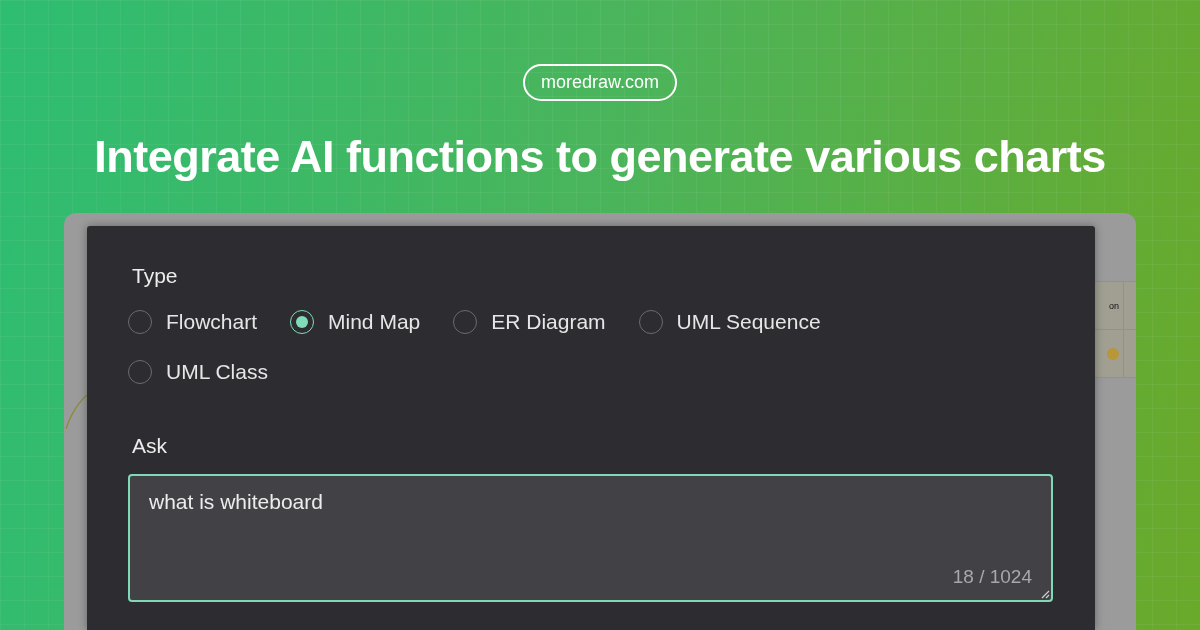  I want to click on resize-grip-icon, so click(1045, 594).